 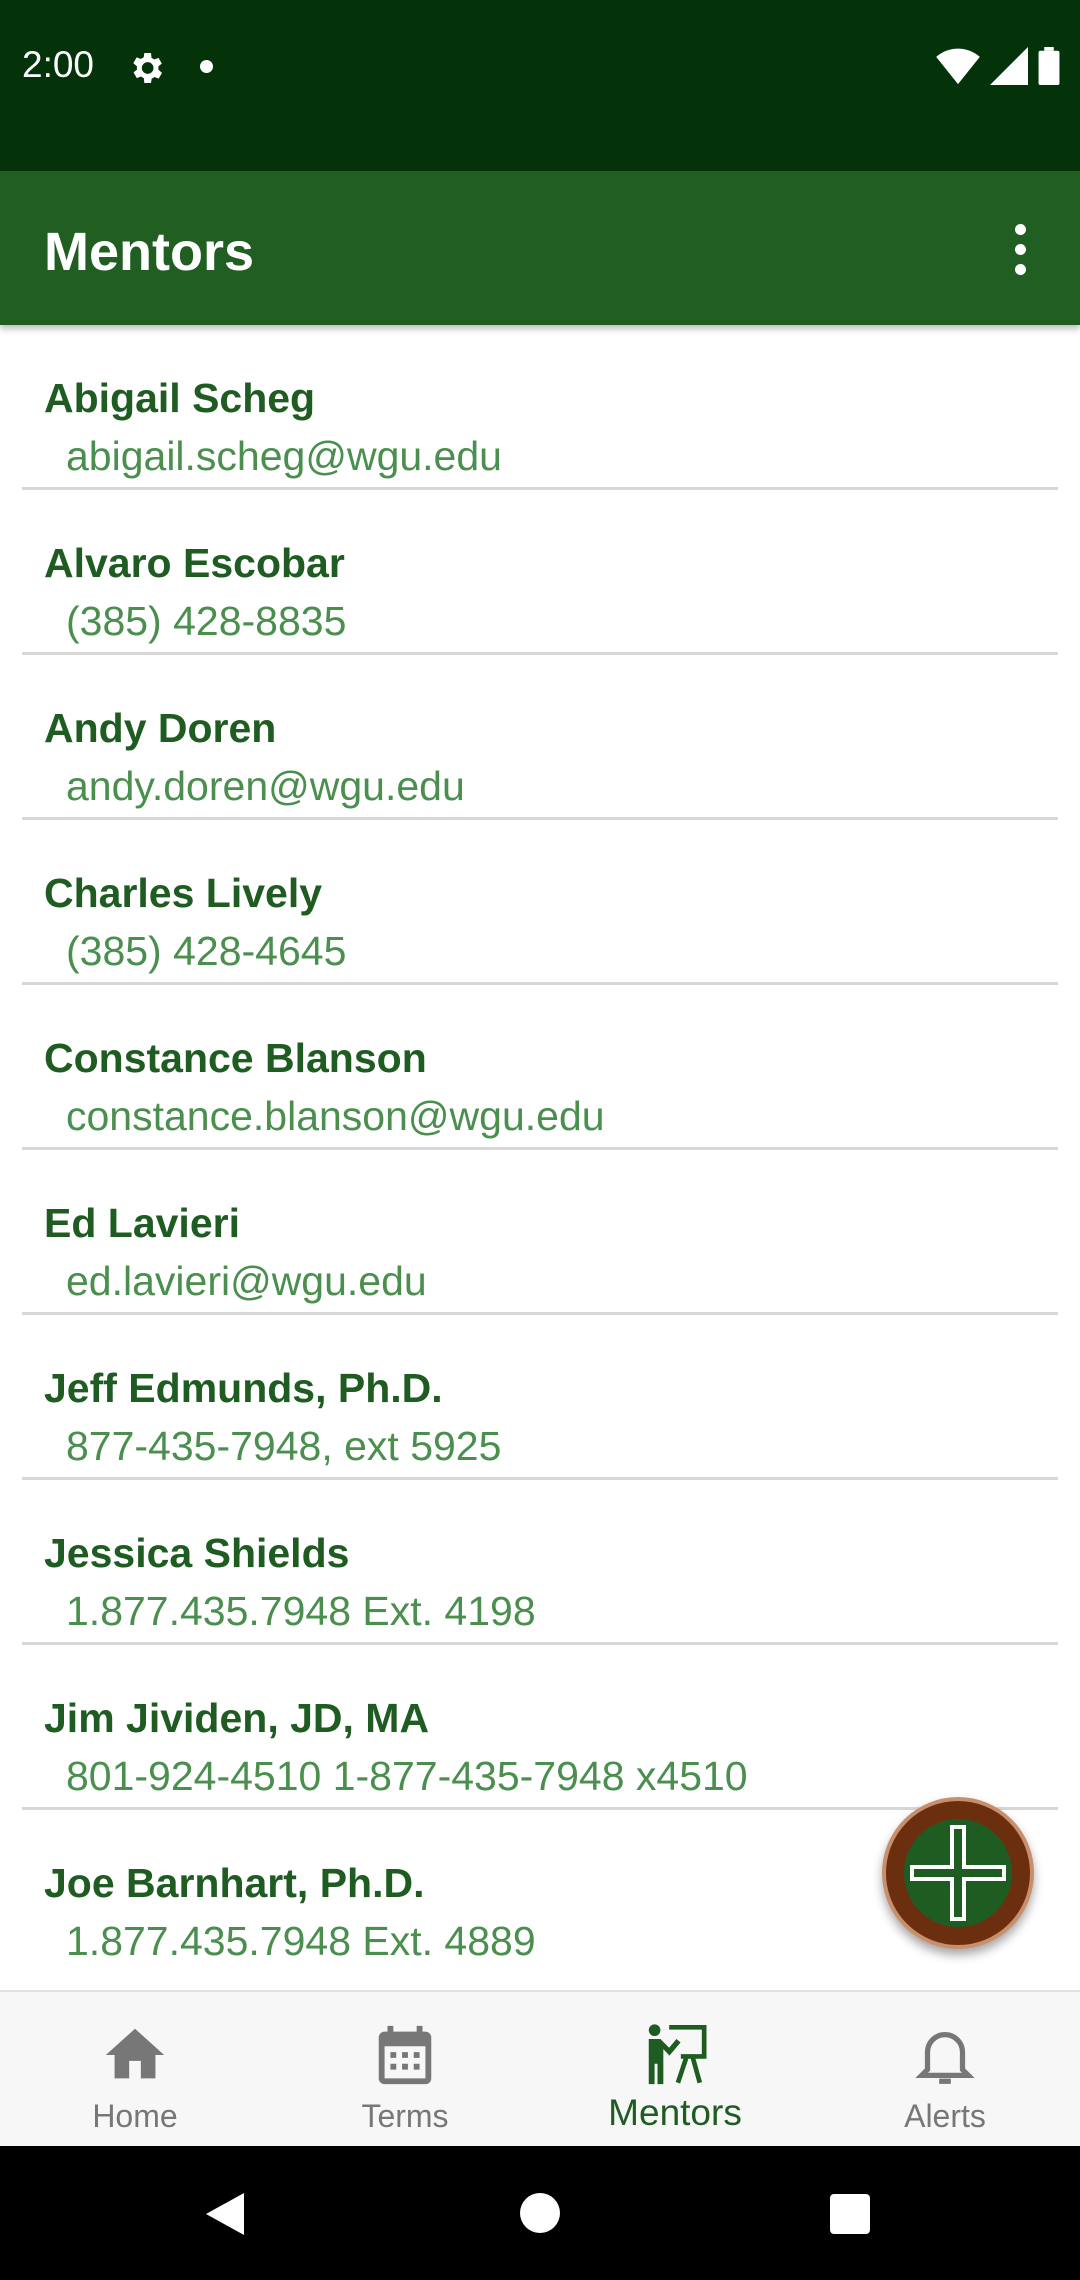 I want to click on nav-terms-label: Terms, so click(x=405, y=2116).